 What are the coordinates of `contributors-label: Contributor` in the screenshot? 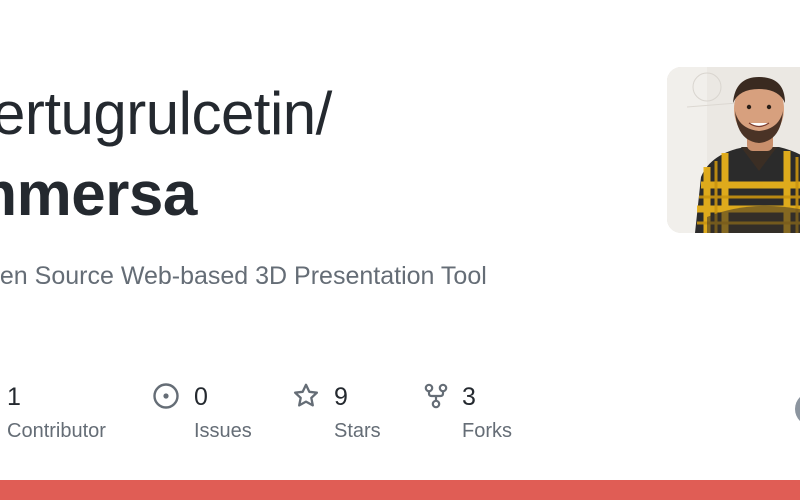 It's located at (56, 431).